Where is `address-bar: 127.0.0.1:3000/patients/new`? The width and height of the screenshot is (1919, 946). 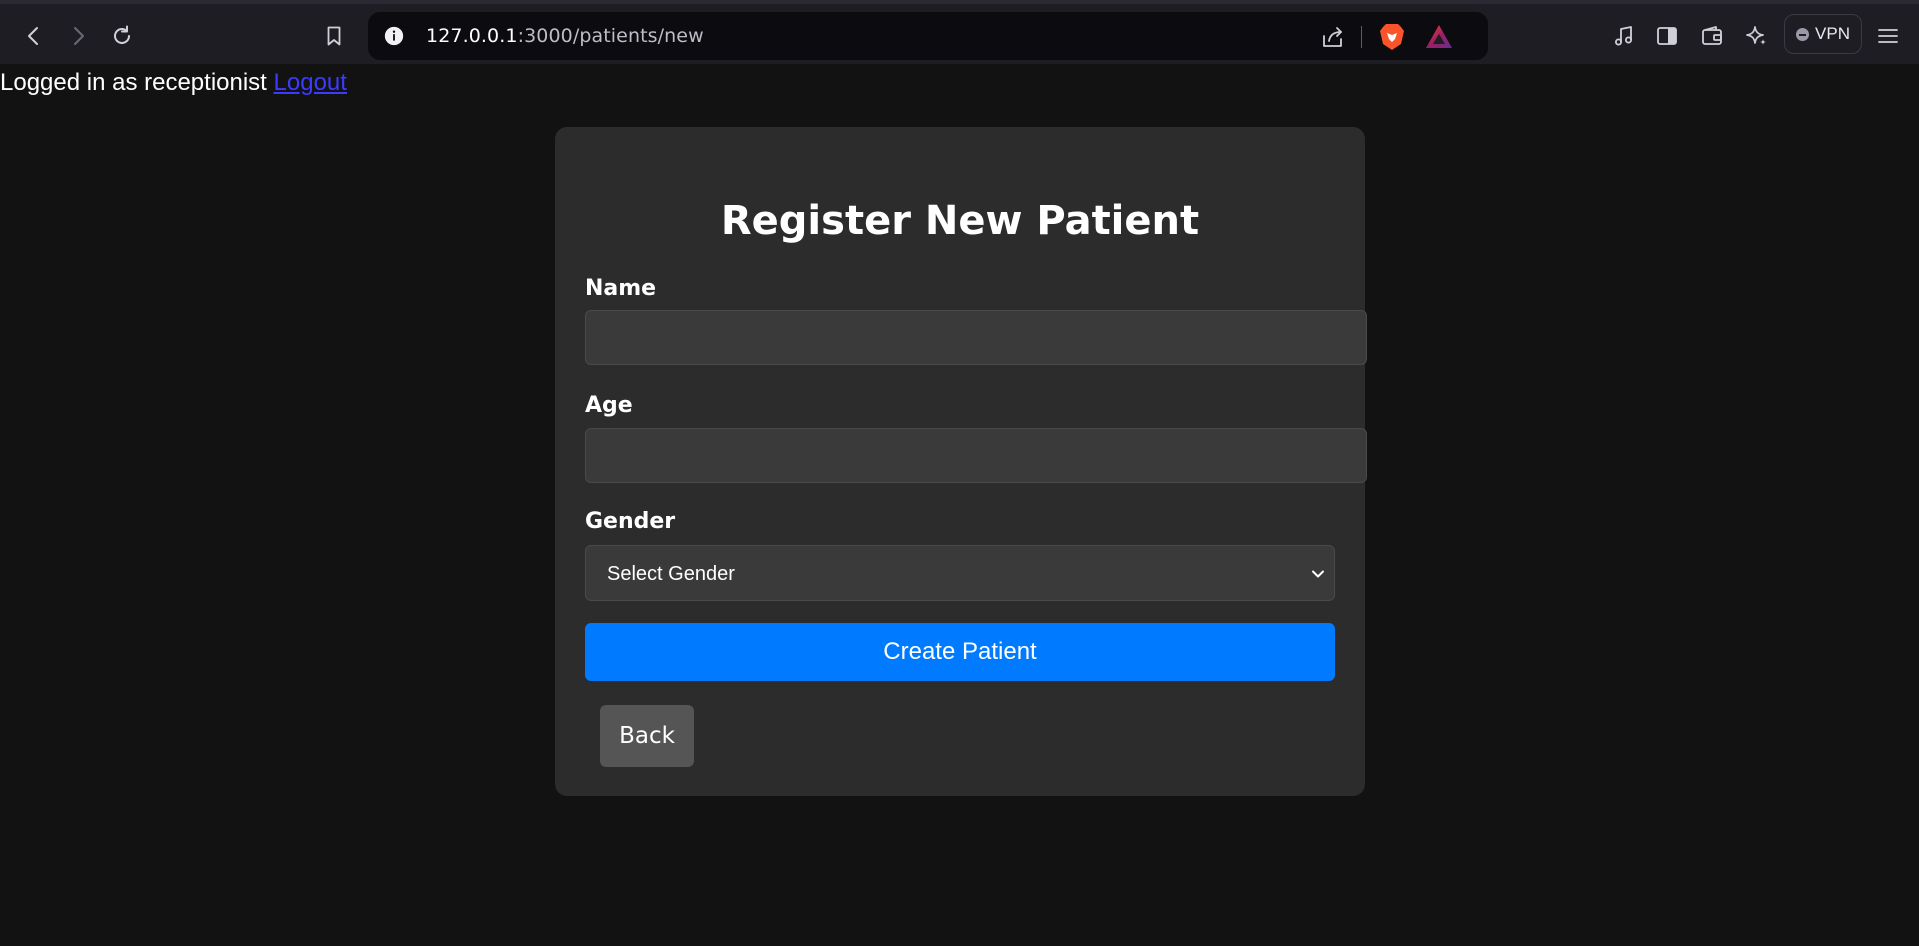 address-bar: 127.0.0.1:3000/patients/new is located at coordinates (928, 36).